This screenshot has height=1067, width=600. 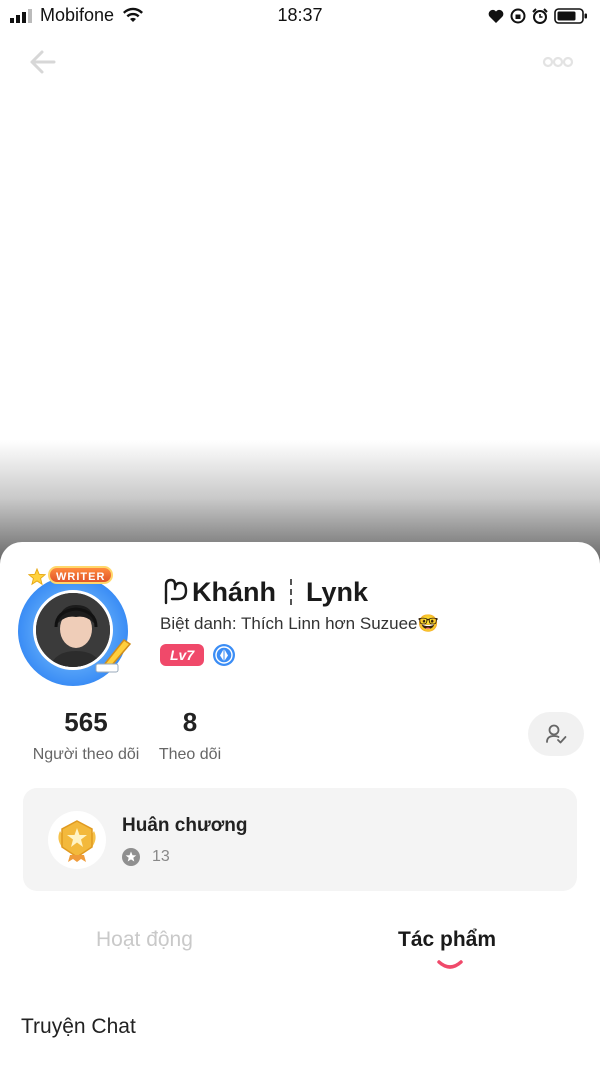 What do you see at coordinates (37, 577) in the screenshot?
I see `star-icon` at bounding box center [37, 577].